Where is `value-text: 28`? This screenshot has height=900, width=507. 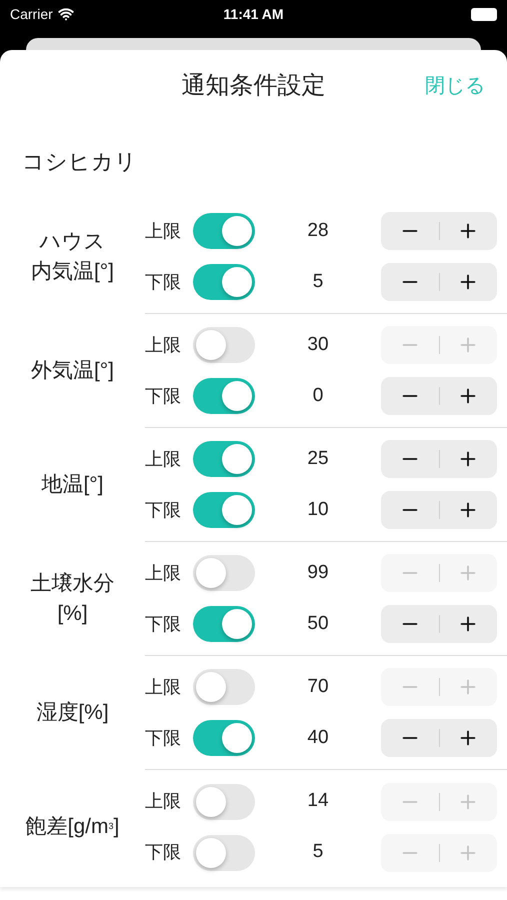 value-text: 28 is located at coordinates (318, 230).